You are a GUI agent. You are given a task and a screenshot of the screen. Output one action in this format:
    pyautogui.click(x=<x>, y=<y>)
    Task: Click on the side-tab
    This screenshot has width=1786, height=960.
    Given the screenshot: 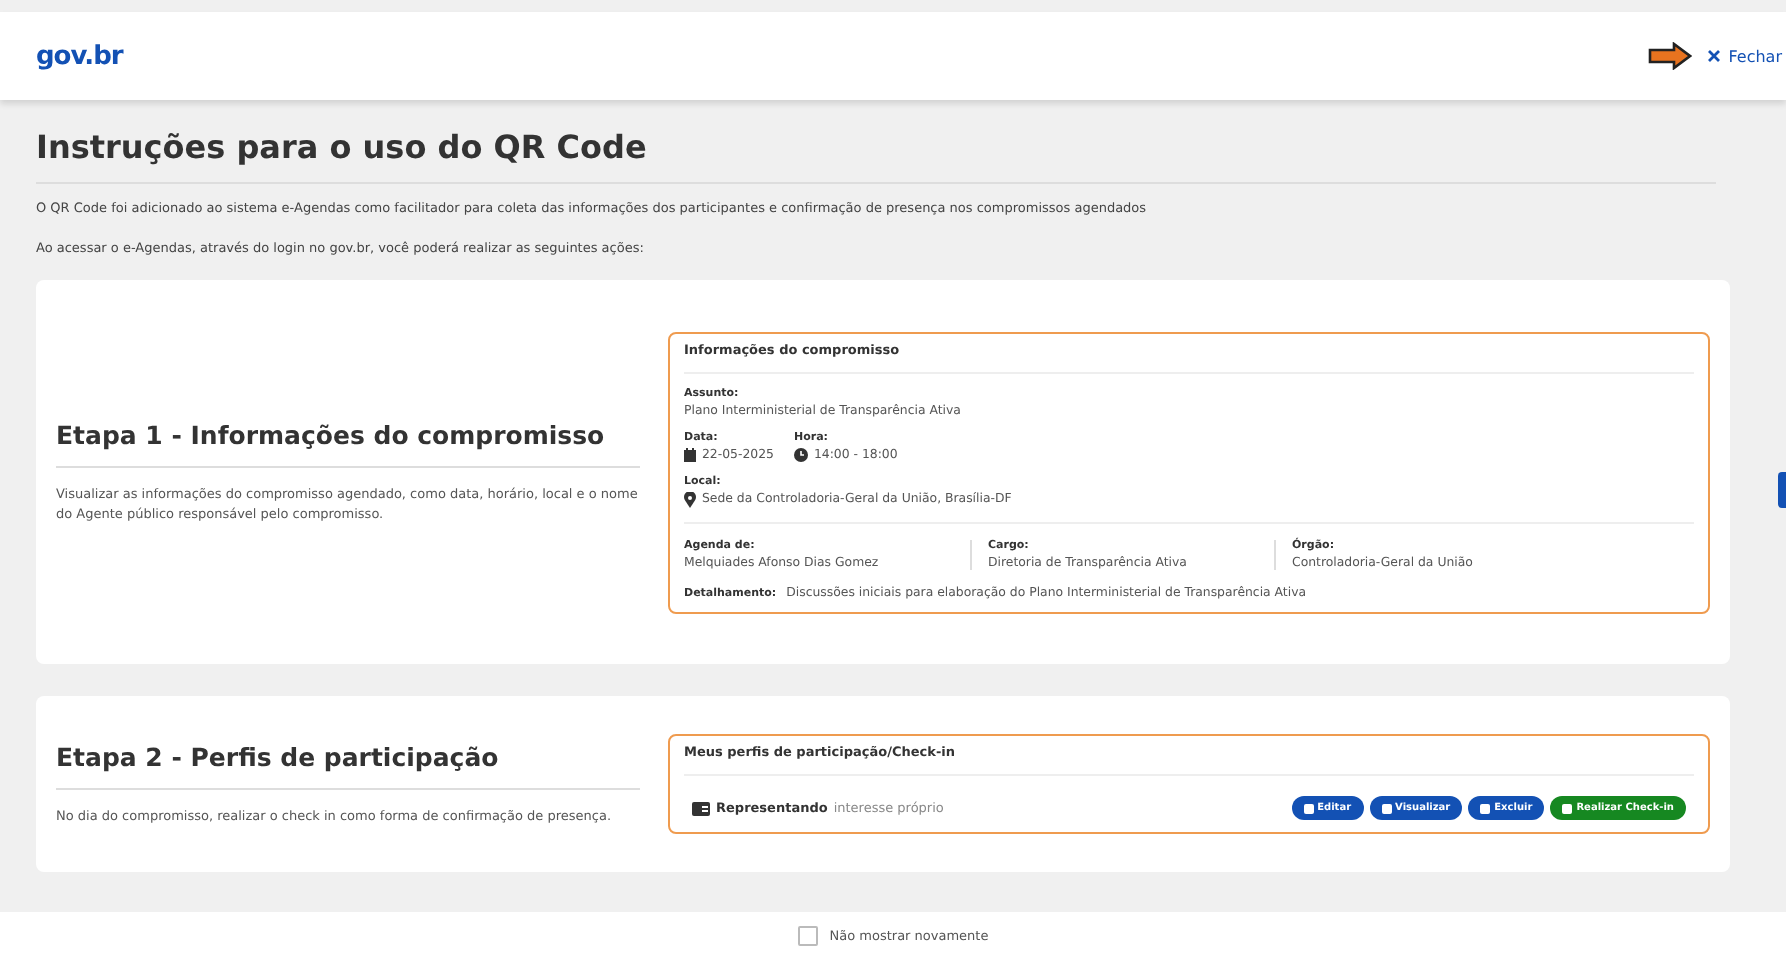 What is the action you would take?
    pyautogui.click(x=1782, y=490)
    